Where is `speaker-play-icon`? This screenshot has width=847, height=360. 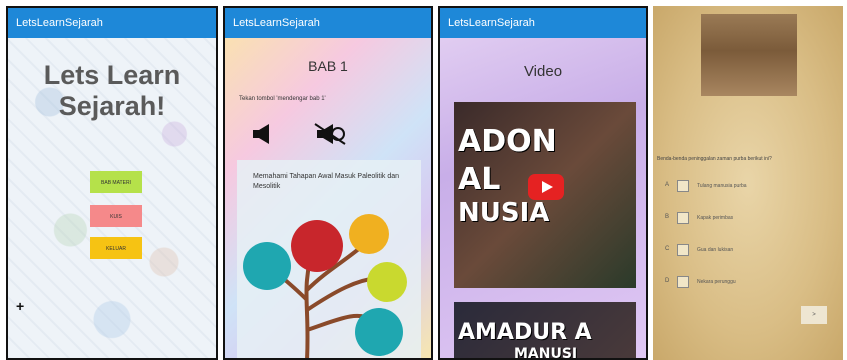 speaker-play-icon is located at coordinates (266, 134).